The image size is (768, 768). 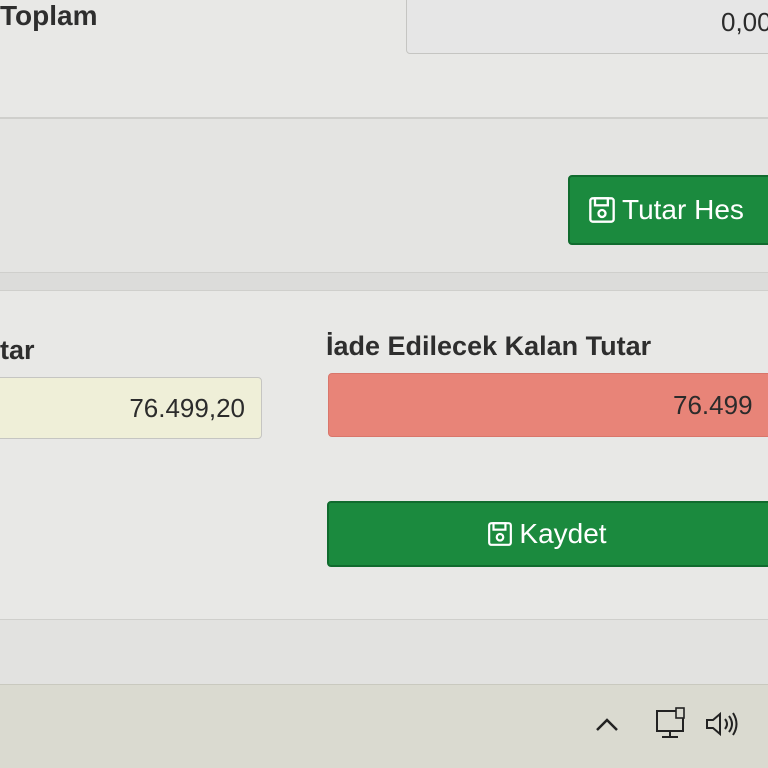 I want to click on amount-label: tar, so click(x=17, y=350).